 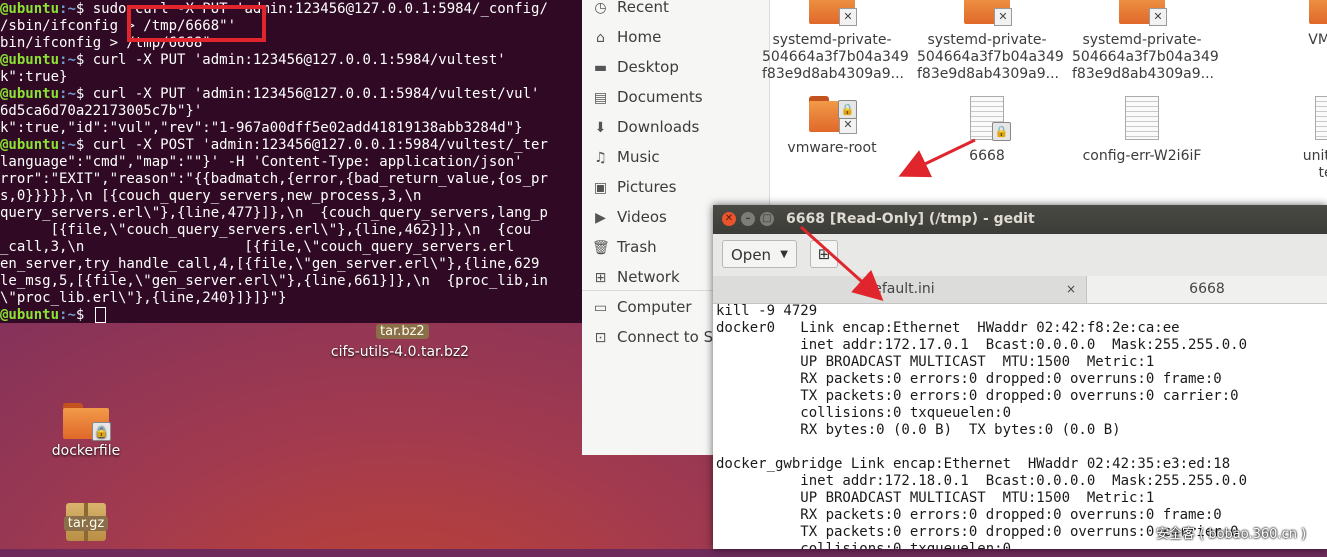 I want to click on sidebar-item-connect-to-se: ⊡ Connect to Se, so click(x=657, y=337).